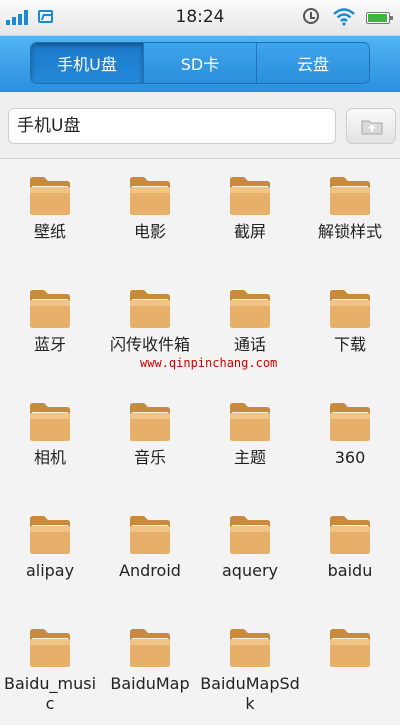 This screenshot has height=725, width=400. I want to click on folder-label: BaiduMapSdk, so click(250, 693).